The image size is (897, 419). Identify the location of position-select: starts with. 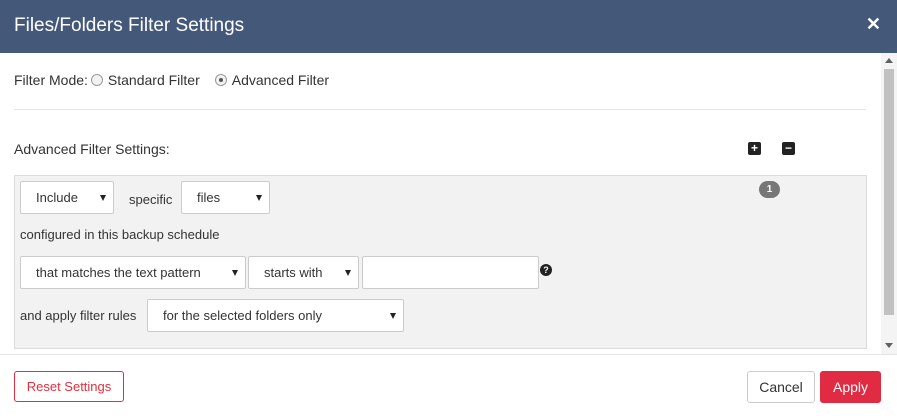
(303, 272).